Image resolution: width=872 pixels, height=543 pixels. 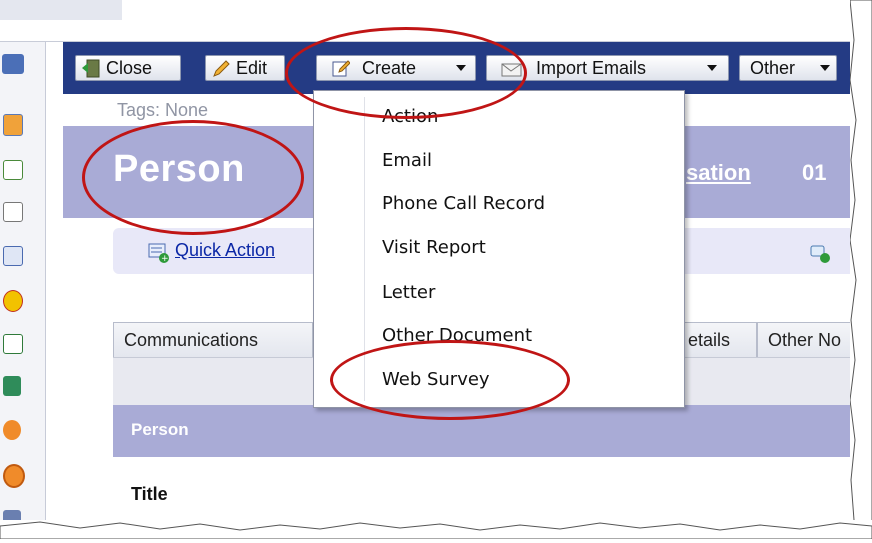 What do you see at coordinates (160, 429) in the screenshot?
I see `section-title: Person` at bounding box center [160, 429].